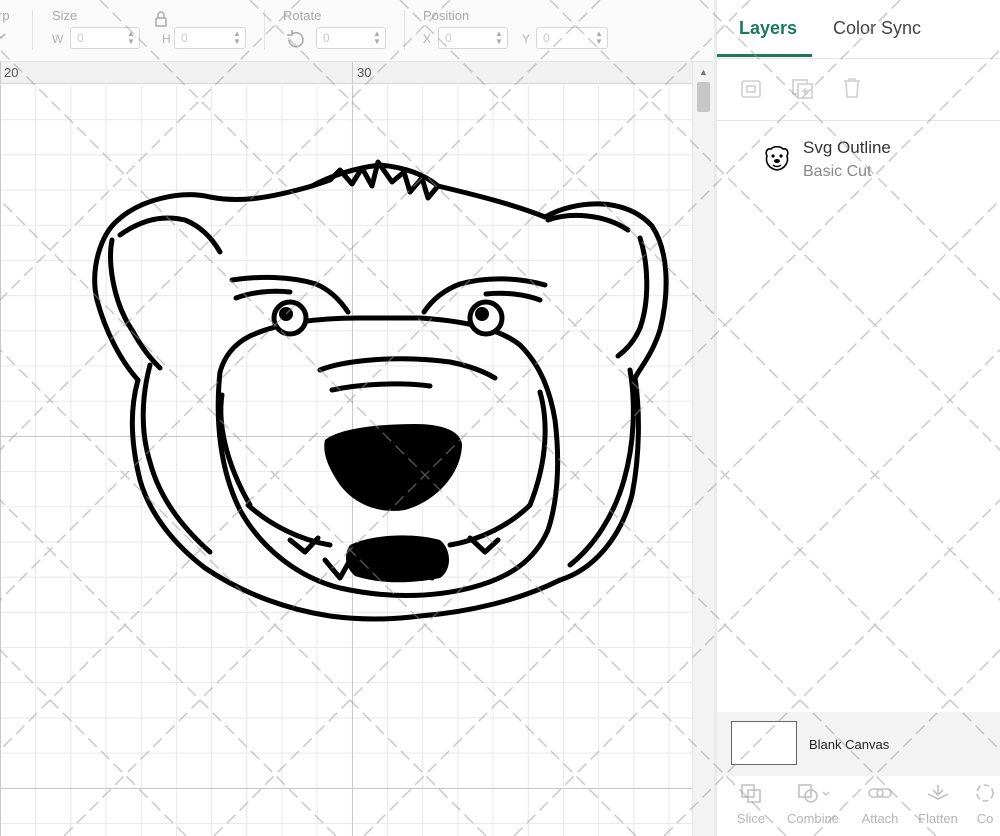  I want to click on vertical-scrollbar: ▲, so click(703, 449).